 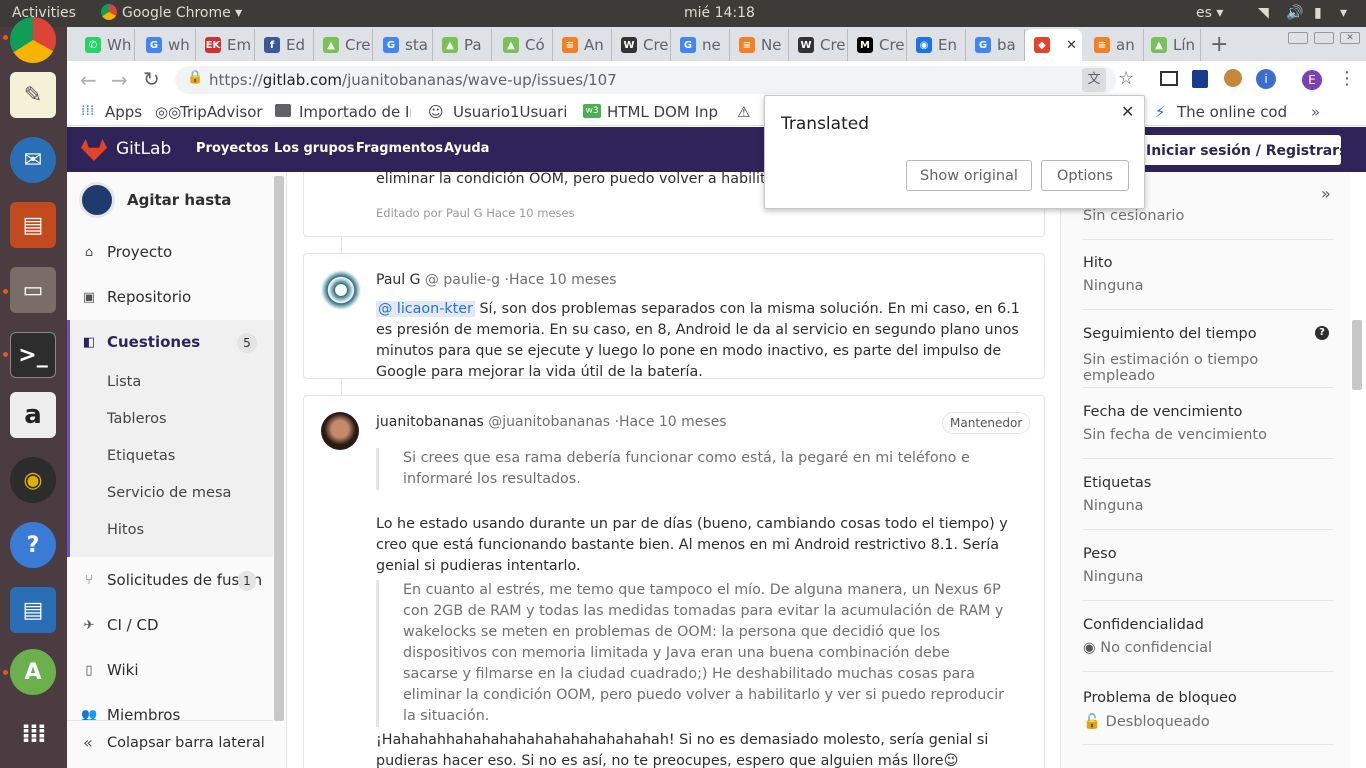 I want to click on browser-tab: ▲ Cre, so click(x=343, y=45).